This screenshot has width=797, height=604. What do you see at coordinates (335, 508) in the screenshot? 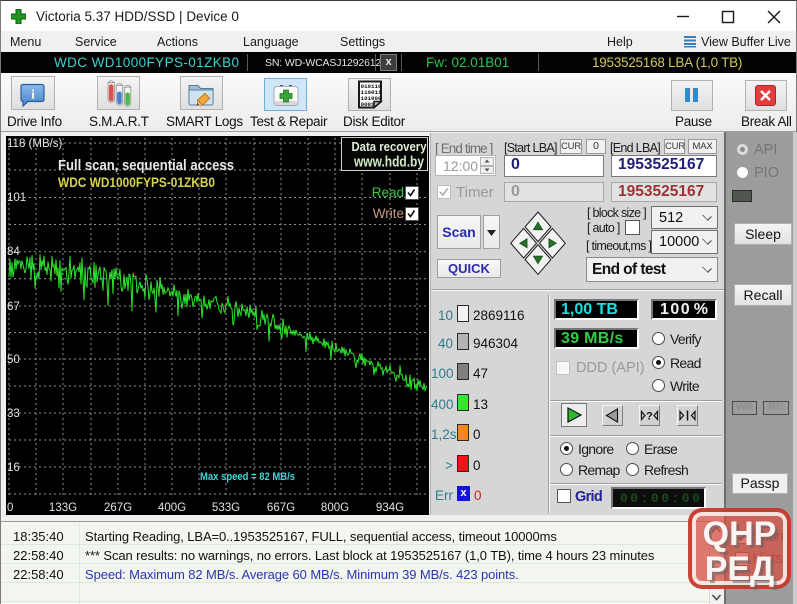
I see `svg-text: 800G` at bounding box center [335, 508].